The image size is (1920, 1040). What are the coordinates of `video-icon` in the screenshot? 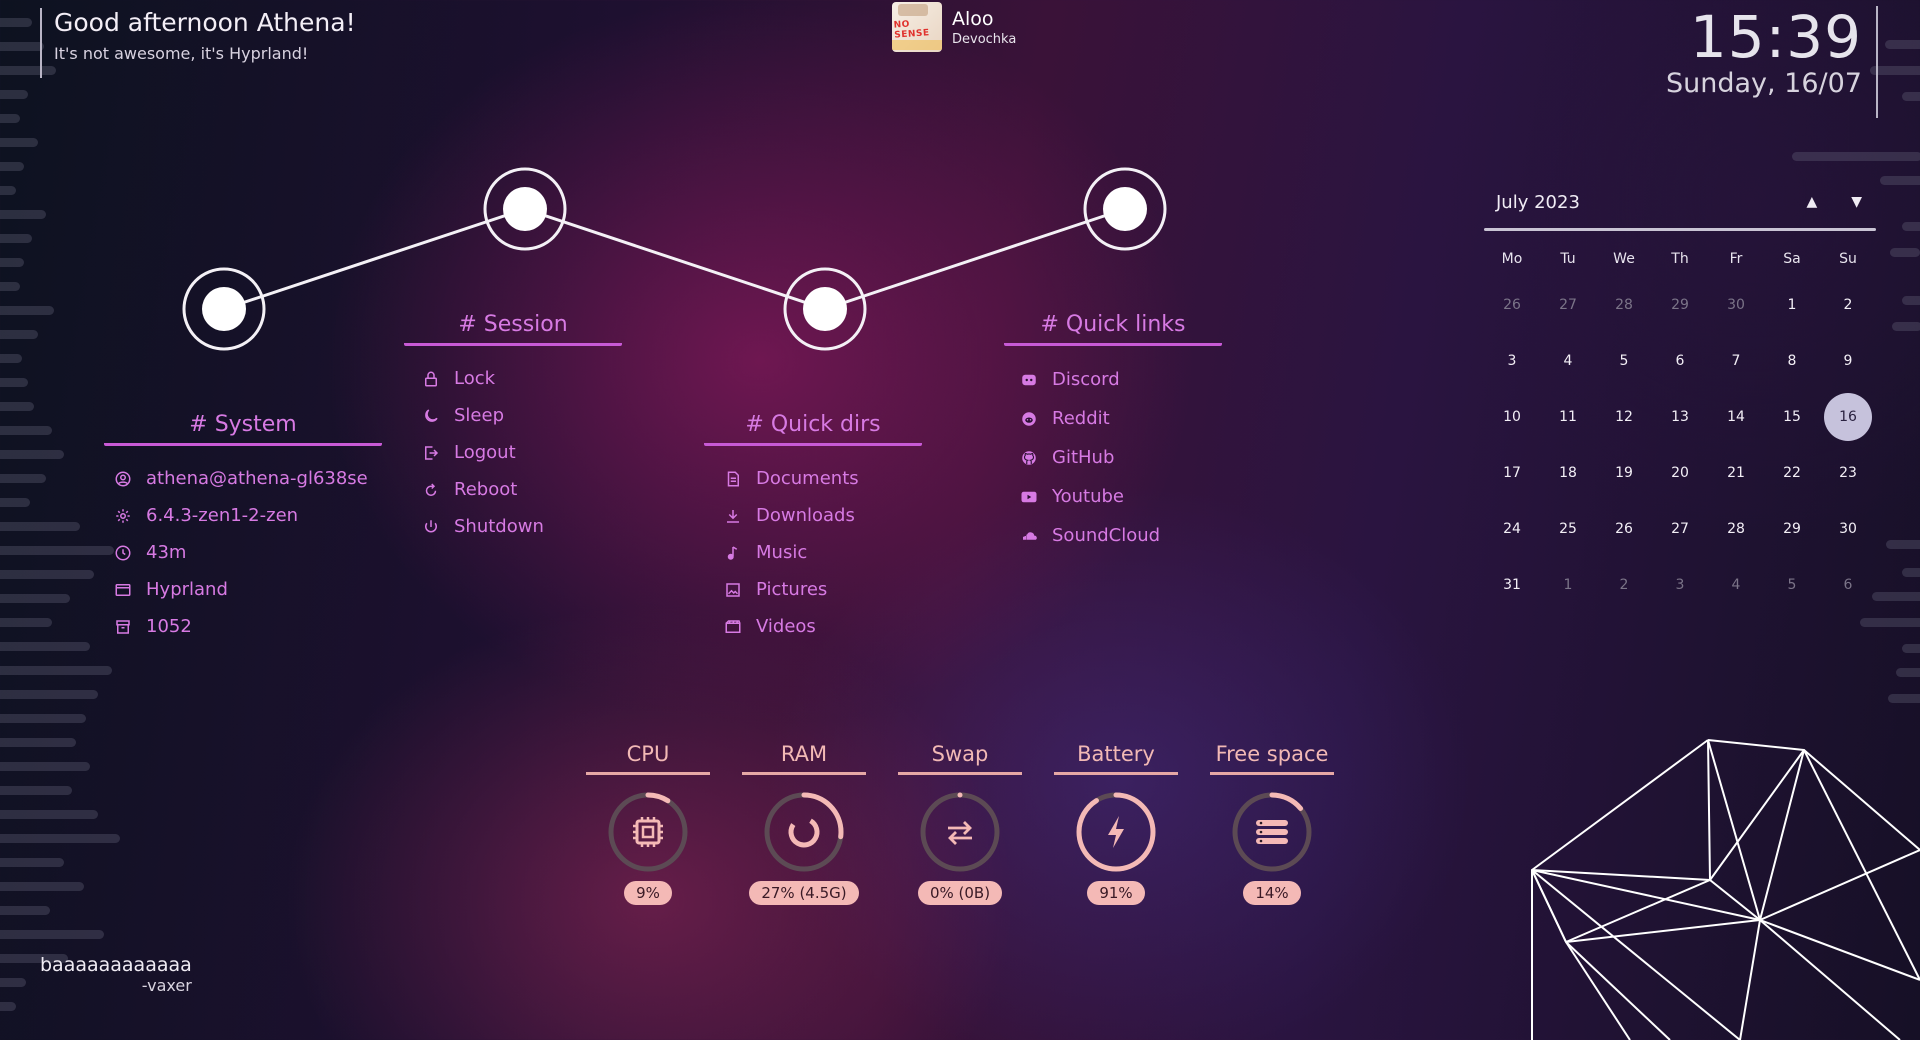 It's located at (733, 627).